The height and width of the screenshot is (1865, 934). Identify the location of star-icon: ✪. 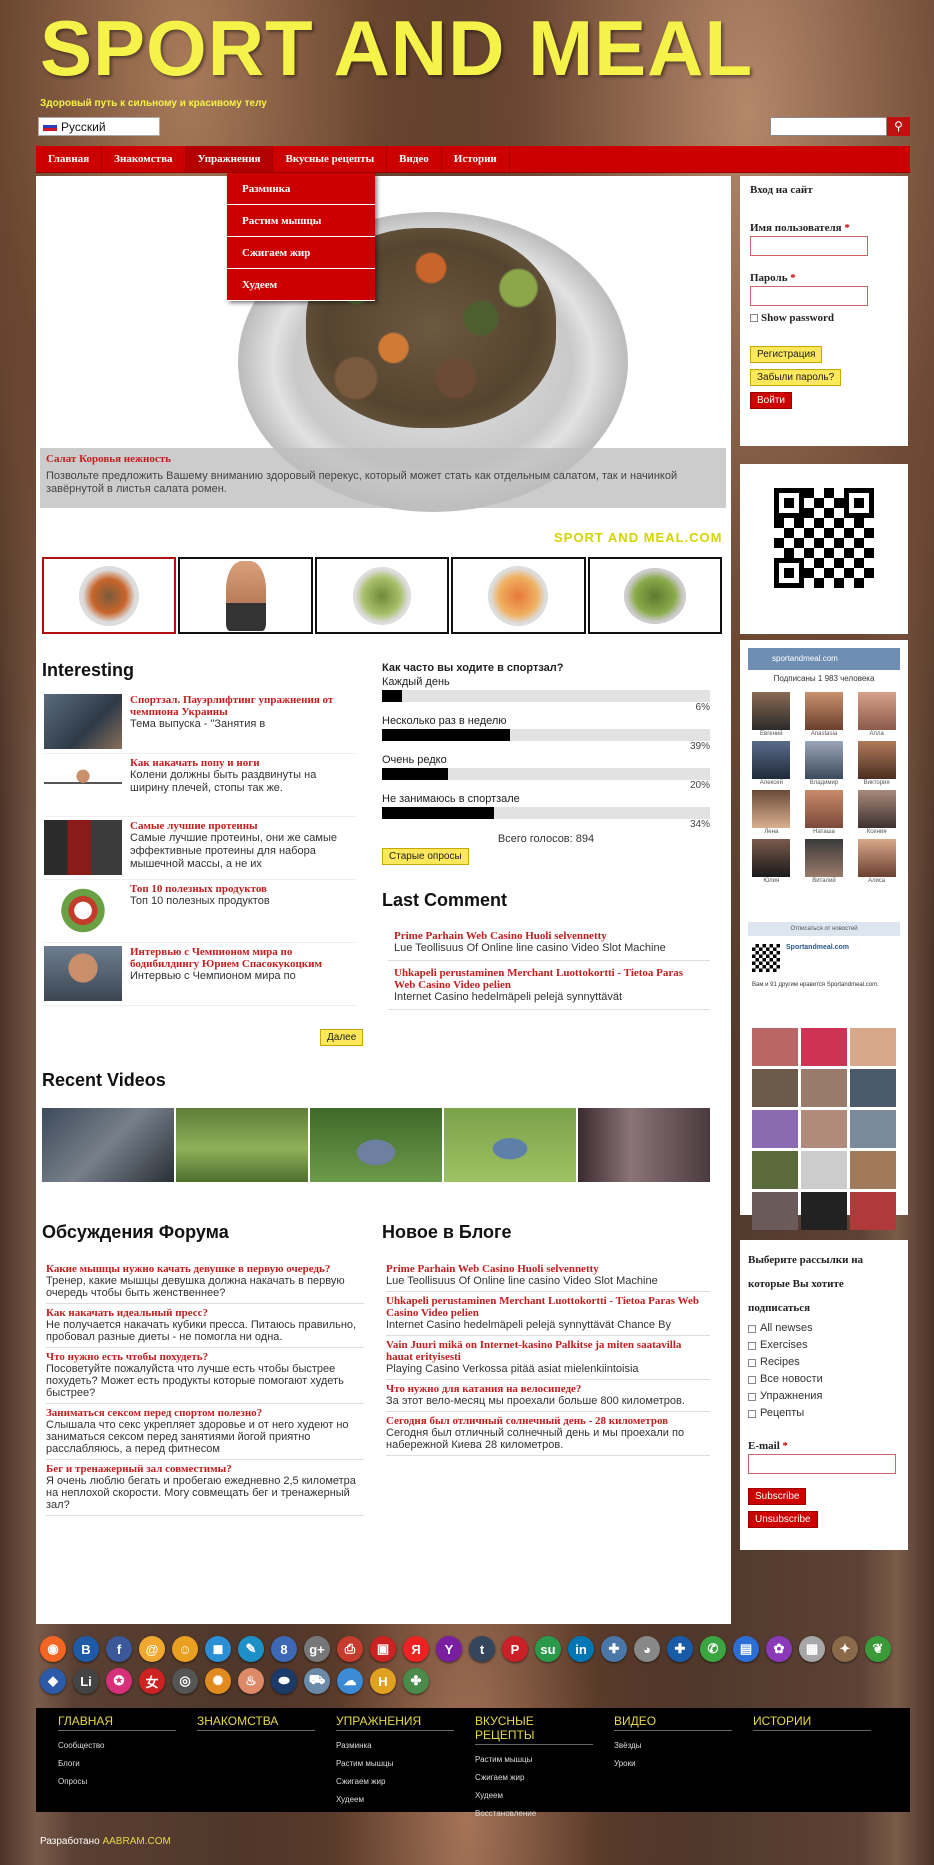
(119, 1681).